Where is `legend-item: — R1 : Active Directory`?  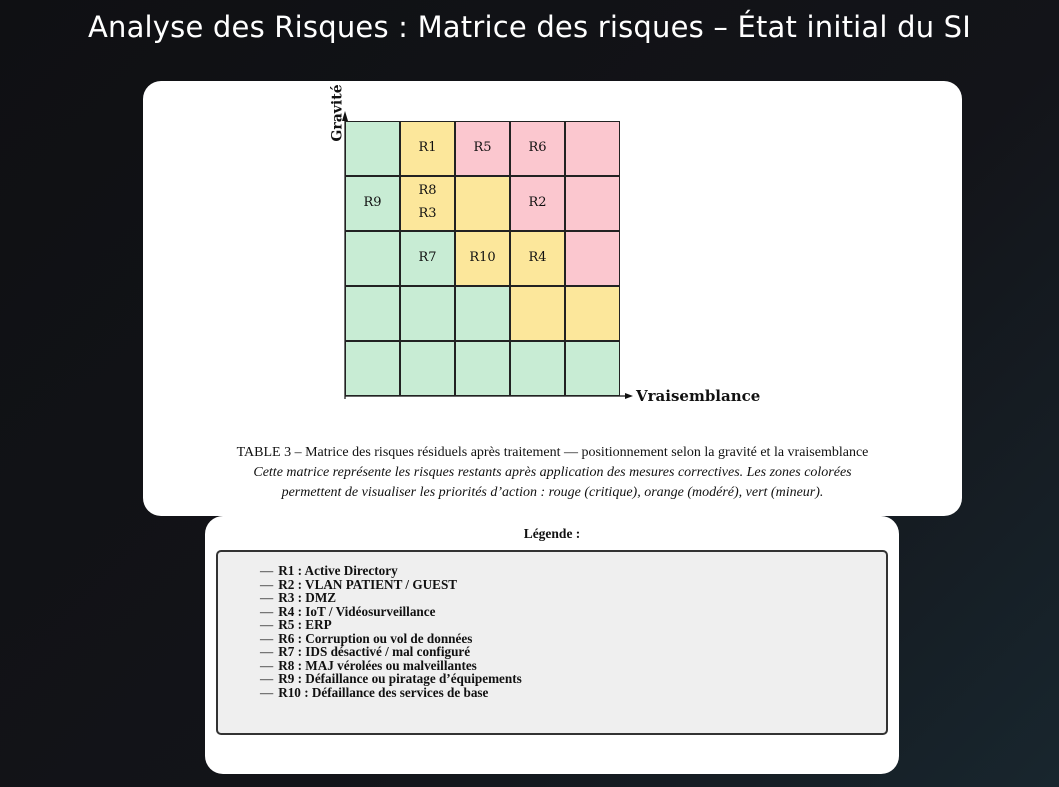
legend-item: — R1 : Active Directory is located at coordinates (391, 571).